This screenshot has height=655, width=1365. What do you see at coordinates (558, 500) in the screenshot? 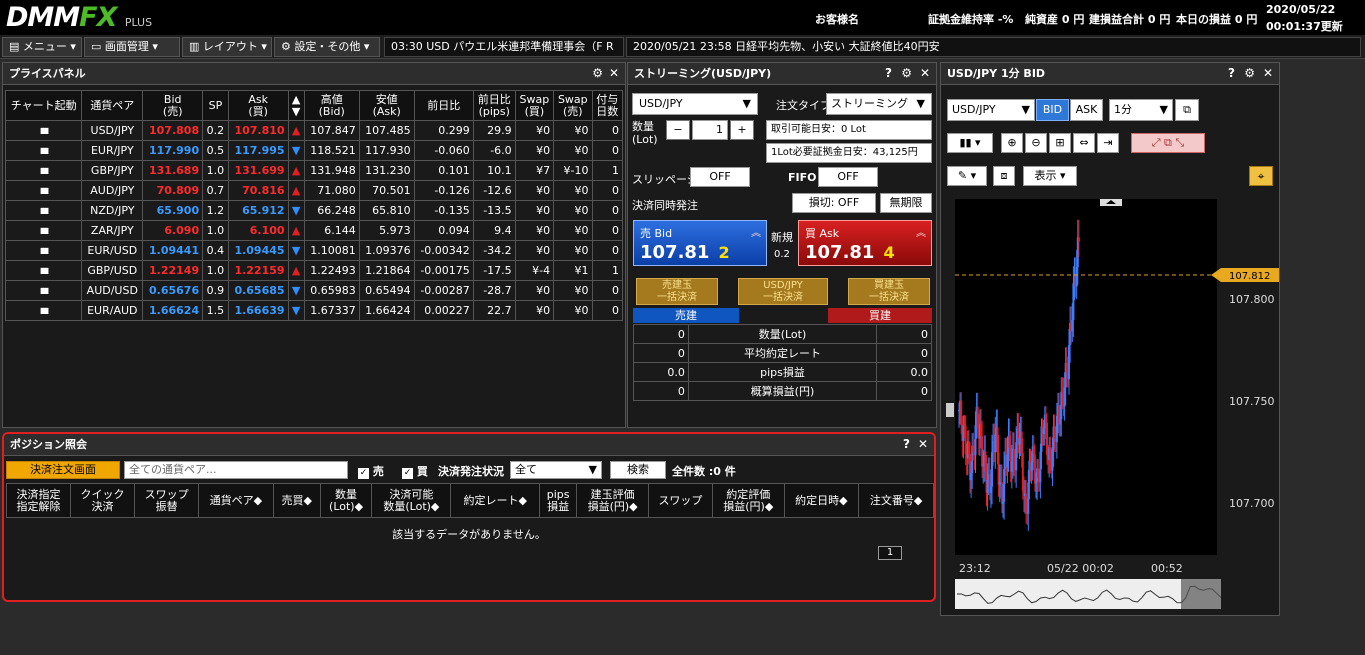
I see `position-column-header: pips 損益` at bounding box center [558, 500].